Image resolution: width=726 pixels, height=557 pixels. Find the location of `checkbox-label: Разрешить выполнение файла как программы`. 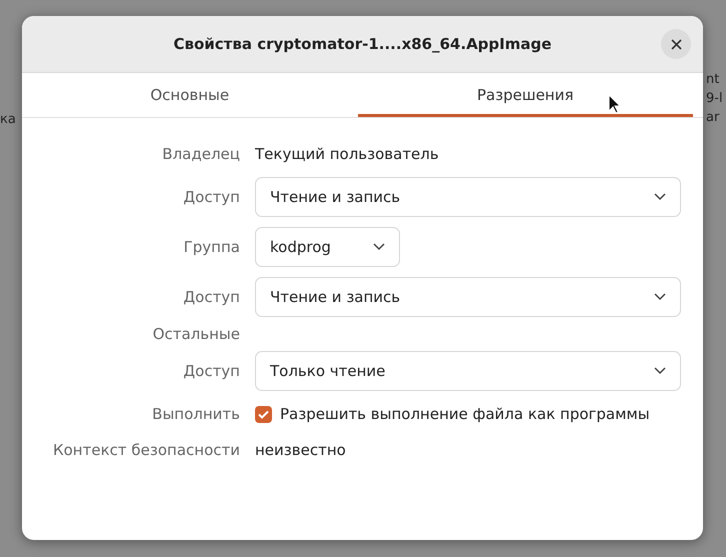

checkbox-label: Разрешить выполнение файла как программы is located at coordinates (465, 414).